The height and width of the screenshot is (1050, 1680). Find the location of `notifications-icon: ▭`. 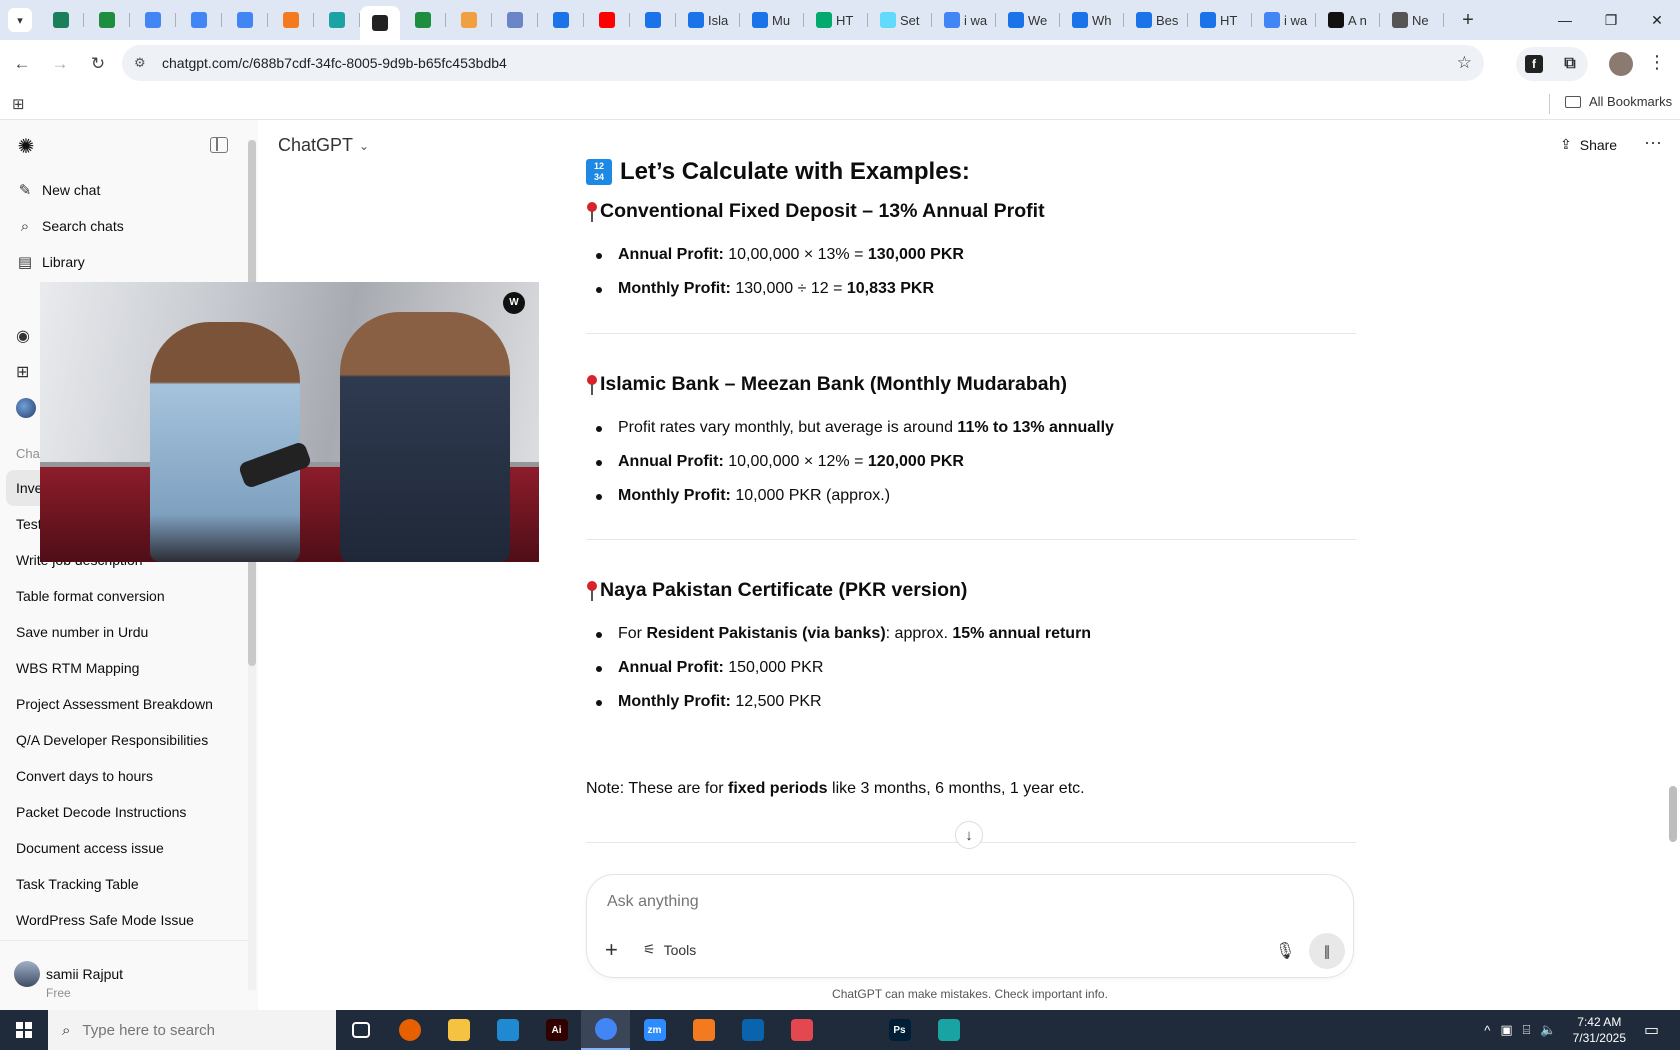

notifications-icon: ▭ is located at coordinates (1657, 1030).